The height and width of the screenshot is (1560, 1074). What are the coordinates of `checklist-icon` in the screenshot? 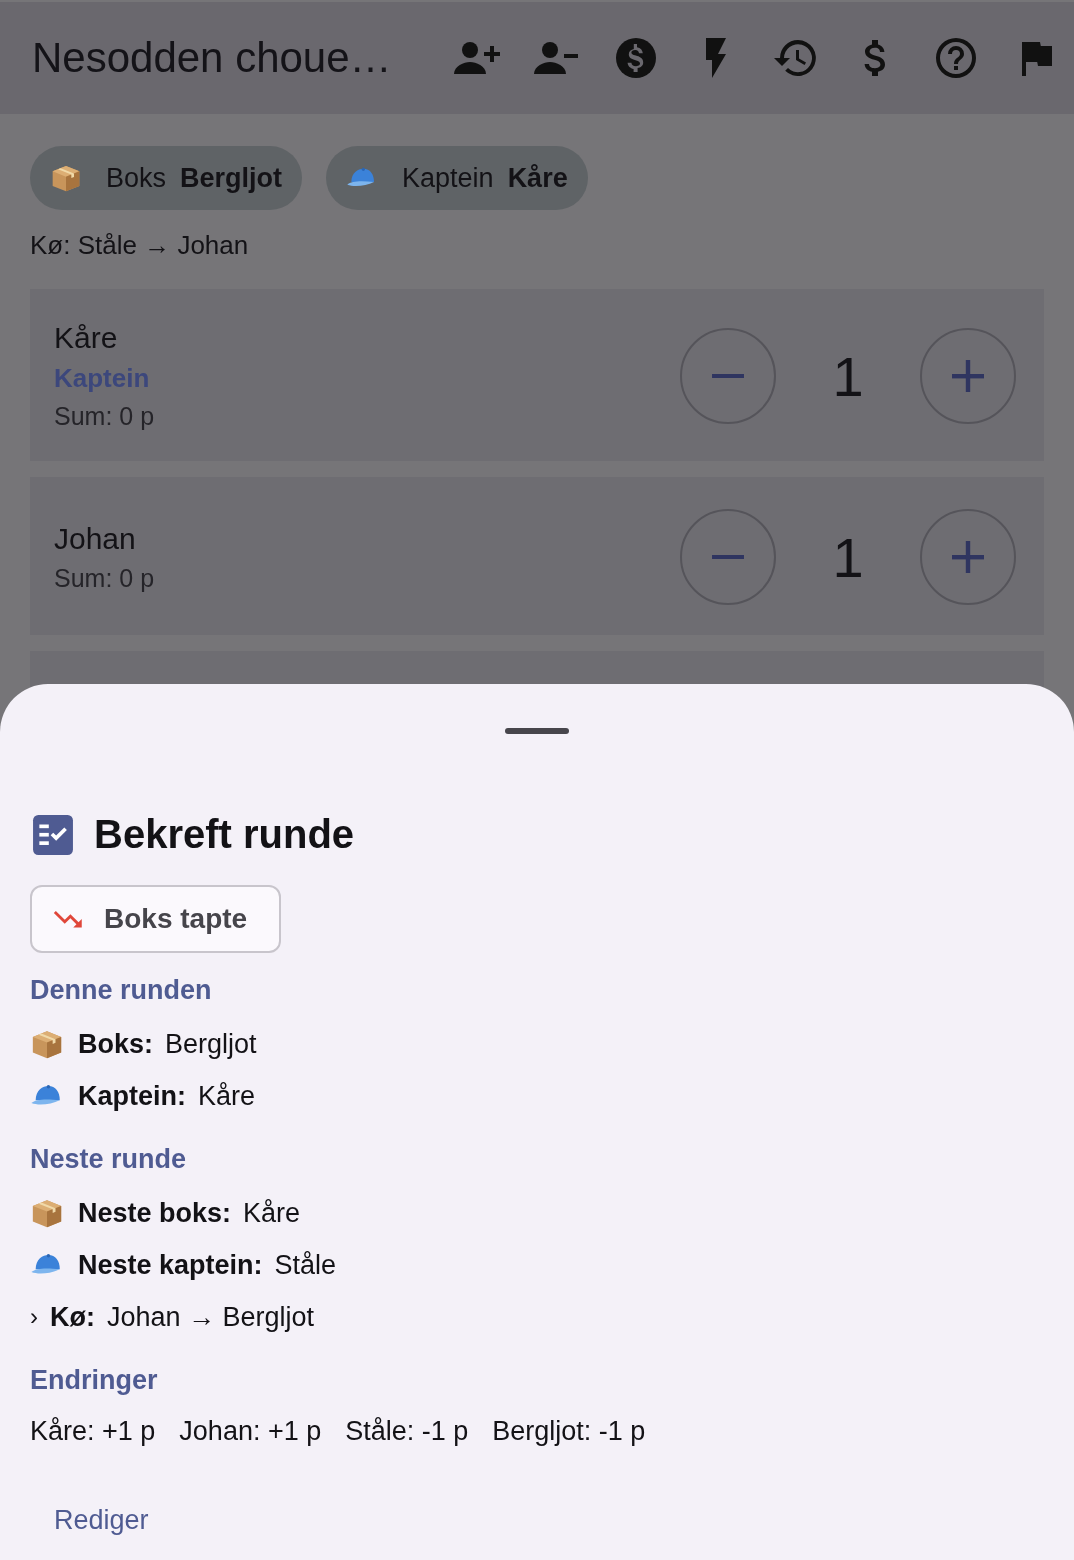 It's located at (53, 834).